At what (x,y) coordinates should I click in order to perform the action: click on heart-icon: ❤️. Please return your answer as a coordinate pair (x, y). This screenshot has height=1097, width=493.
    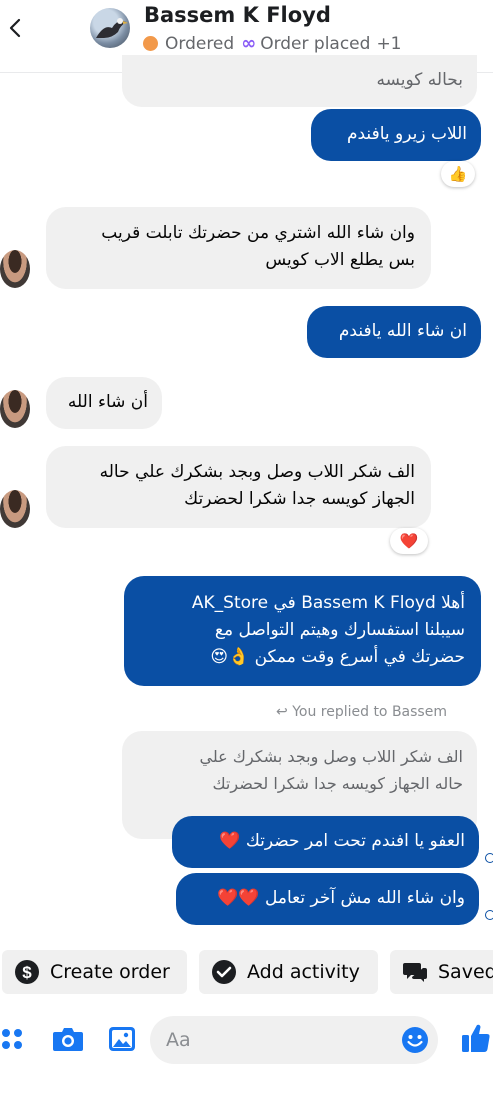
    Looking at the image, I should click on (409, 541).